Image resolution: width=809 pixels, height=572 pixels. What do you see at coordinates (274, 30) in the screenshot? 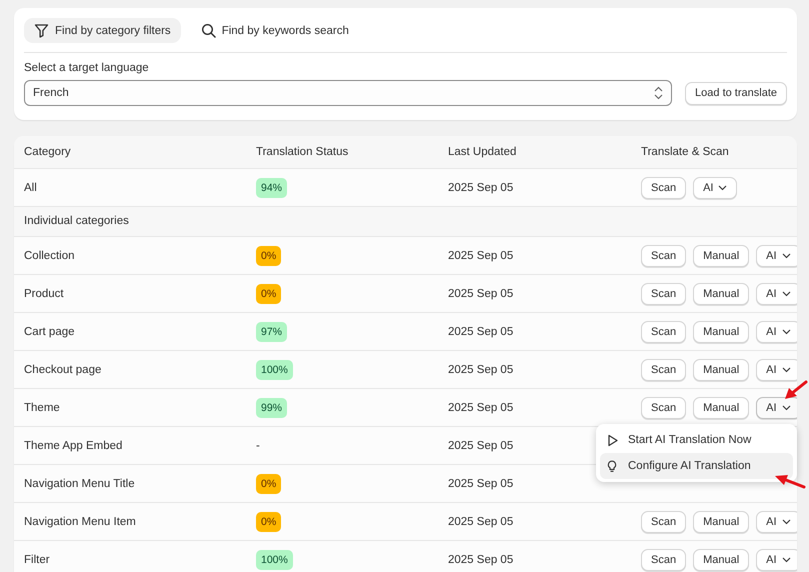
I see `search-mode-tab: Find by keywords search` at bounding box center [274, 30].